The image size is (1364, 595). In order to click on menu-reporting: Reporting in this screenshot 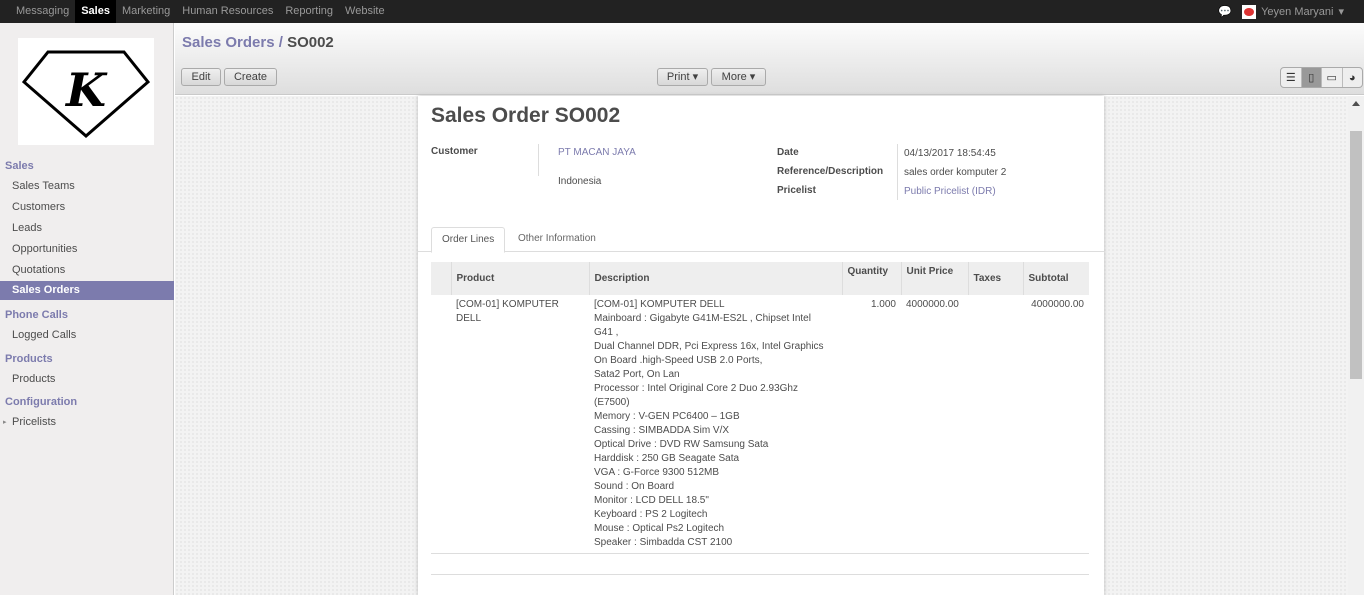, I will do `click(309, 11)`.